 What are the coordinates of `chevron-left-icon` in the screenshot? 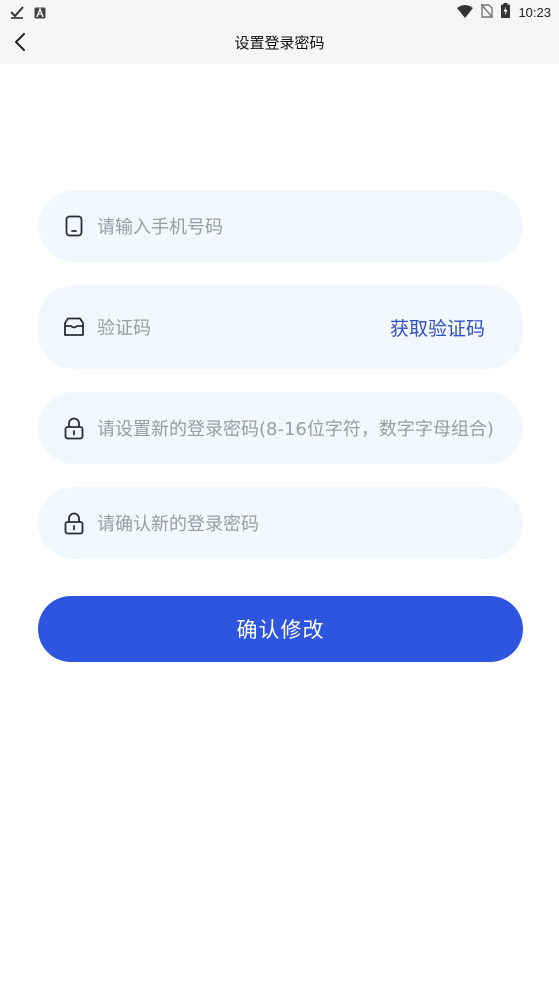 It's located at (20, 44).